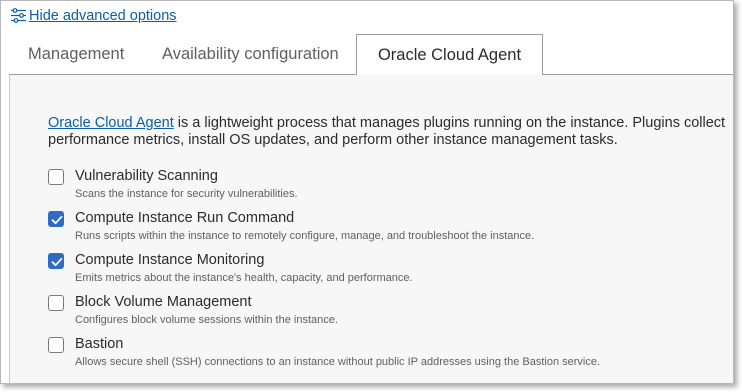 Image resolution: width=742 pixels, height=392 pixels. Describe the element at coordinates (56, 177) in the screenshot. I see `vulnerability-scanning-checkbox` at that location.